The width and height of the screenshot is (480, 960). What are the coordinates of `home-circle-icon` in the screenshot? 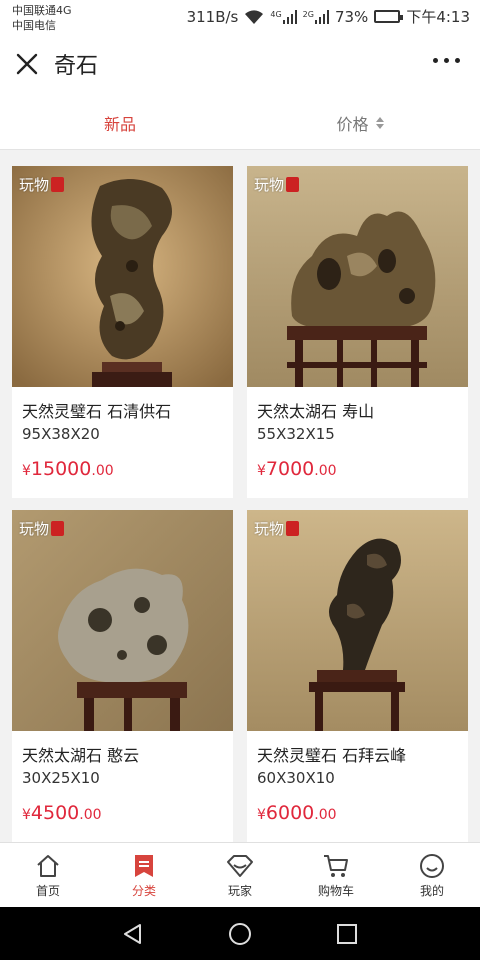 It's located at (240, 934).